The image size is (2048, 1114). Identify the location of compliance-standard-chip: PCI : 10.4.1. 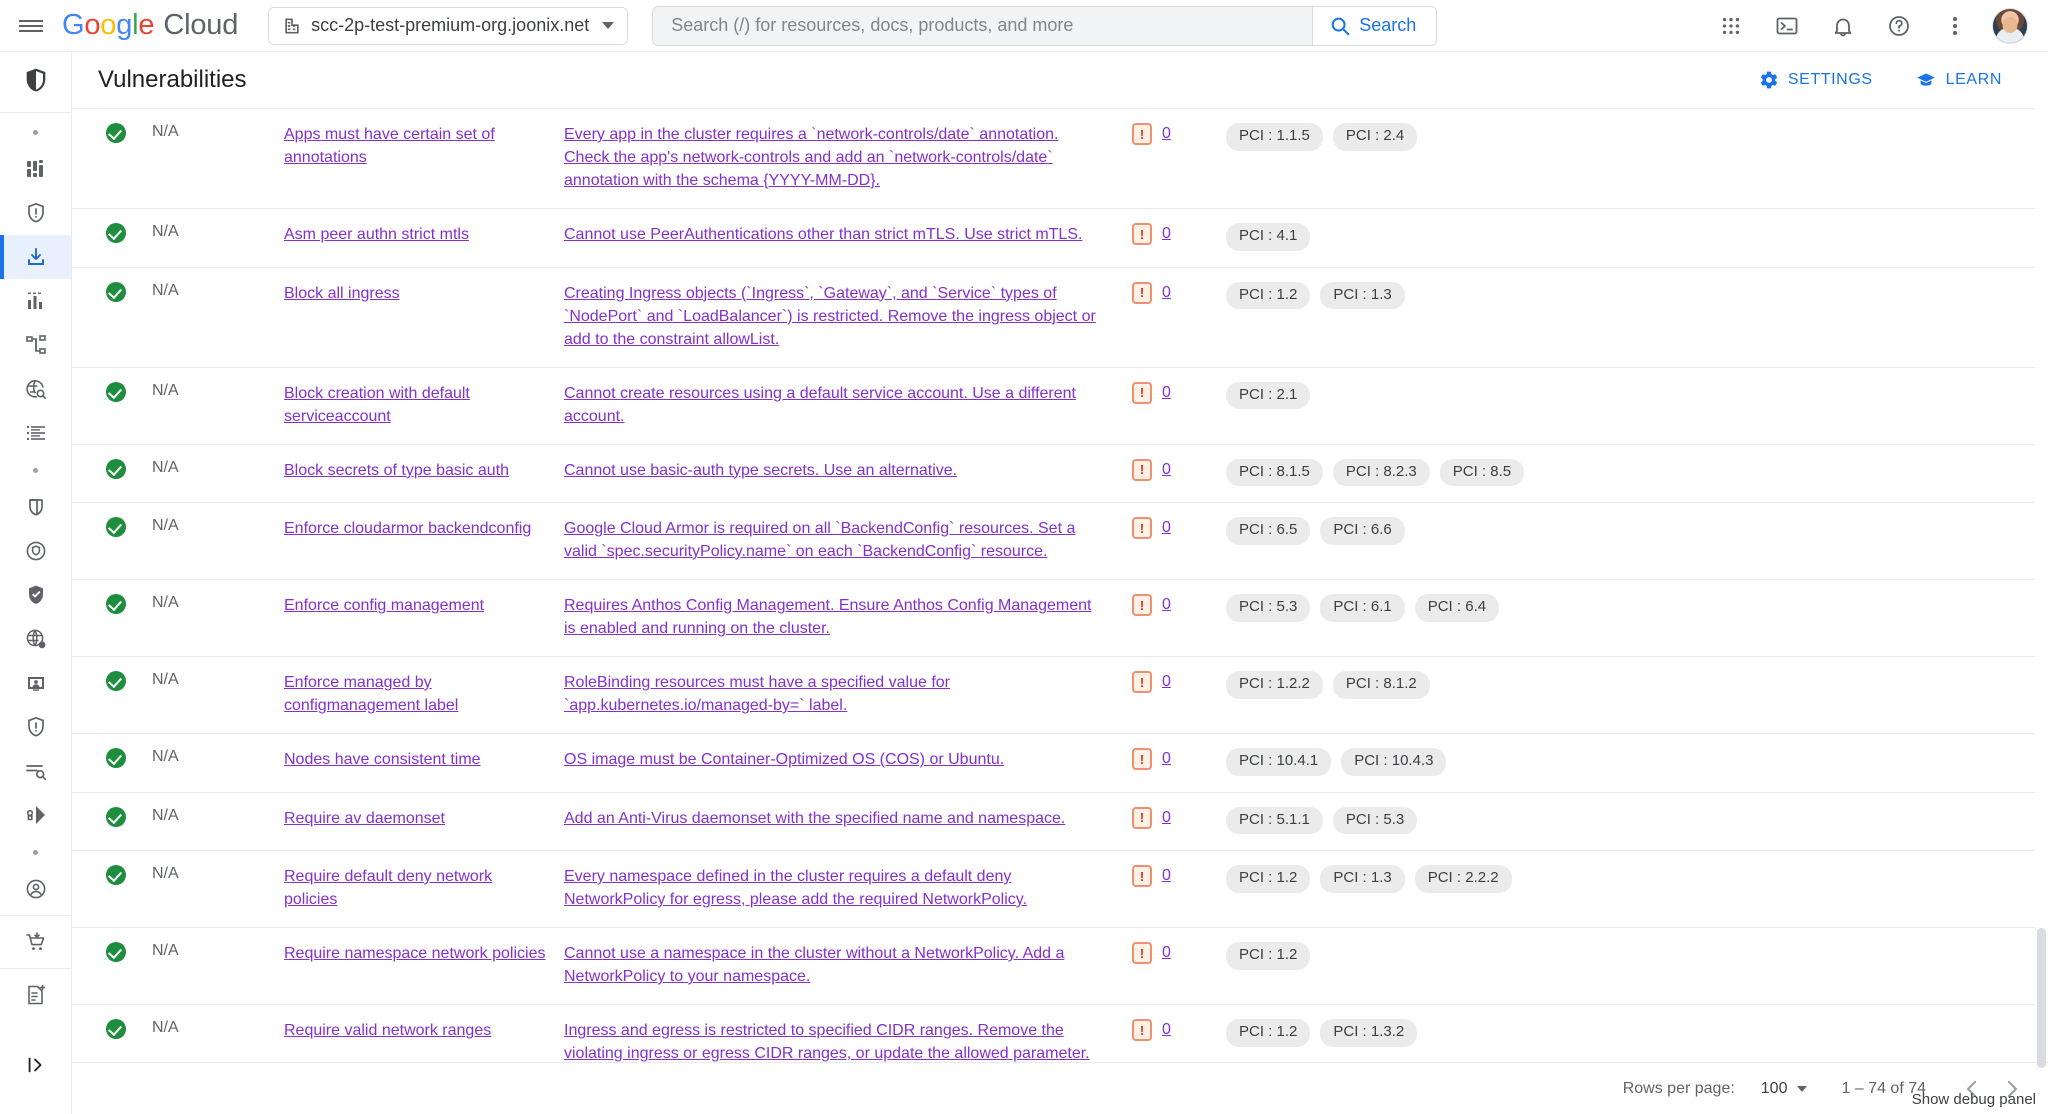
(1279, 762).